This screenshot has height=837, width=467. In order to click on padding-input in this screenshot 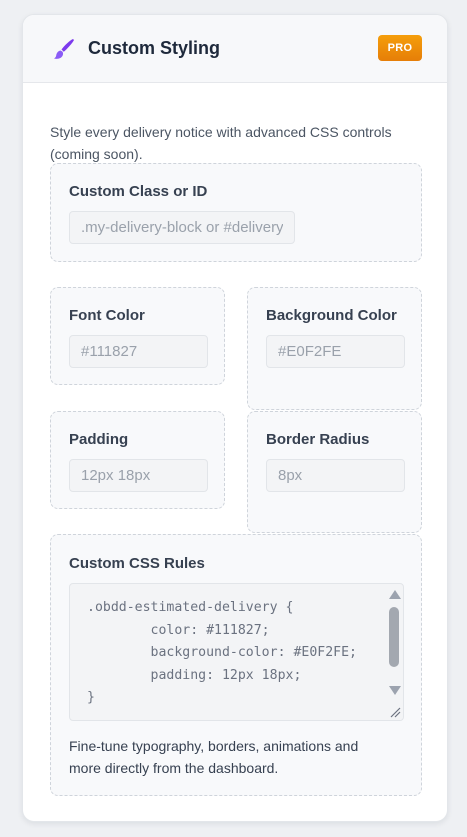, I will do `click(138, 475)`.